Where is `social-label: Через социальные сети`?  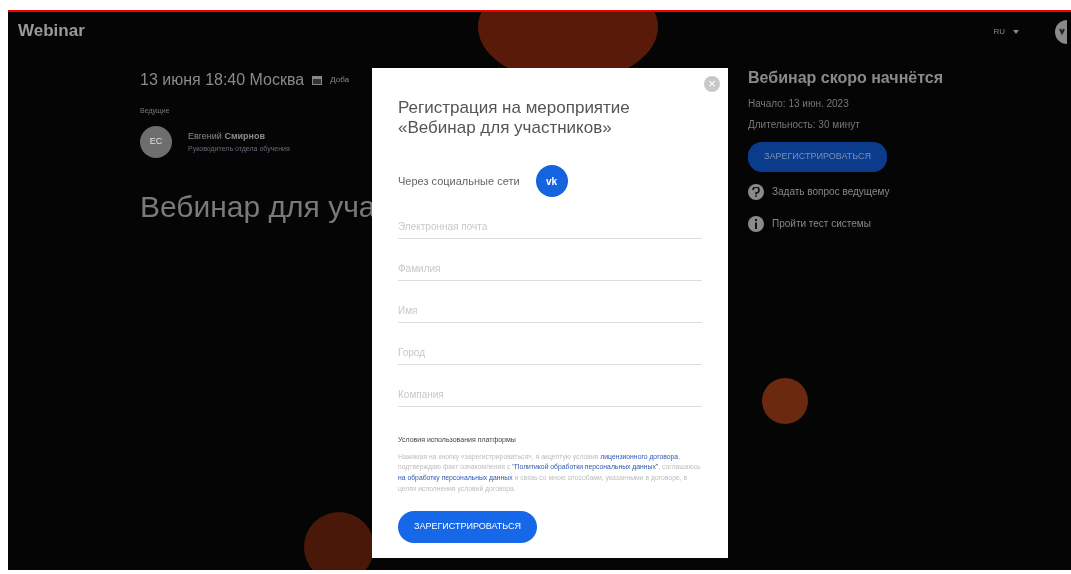
social-label: Через социальные сети is located at coordinates (459, 181).